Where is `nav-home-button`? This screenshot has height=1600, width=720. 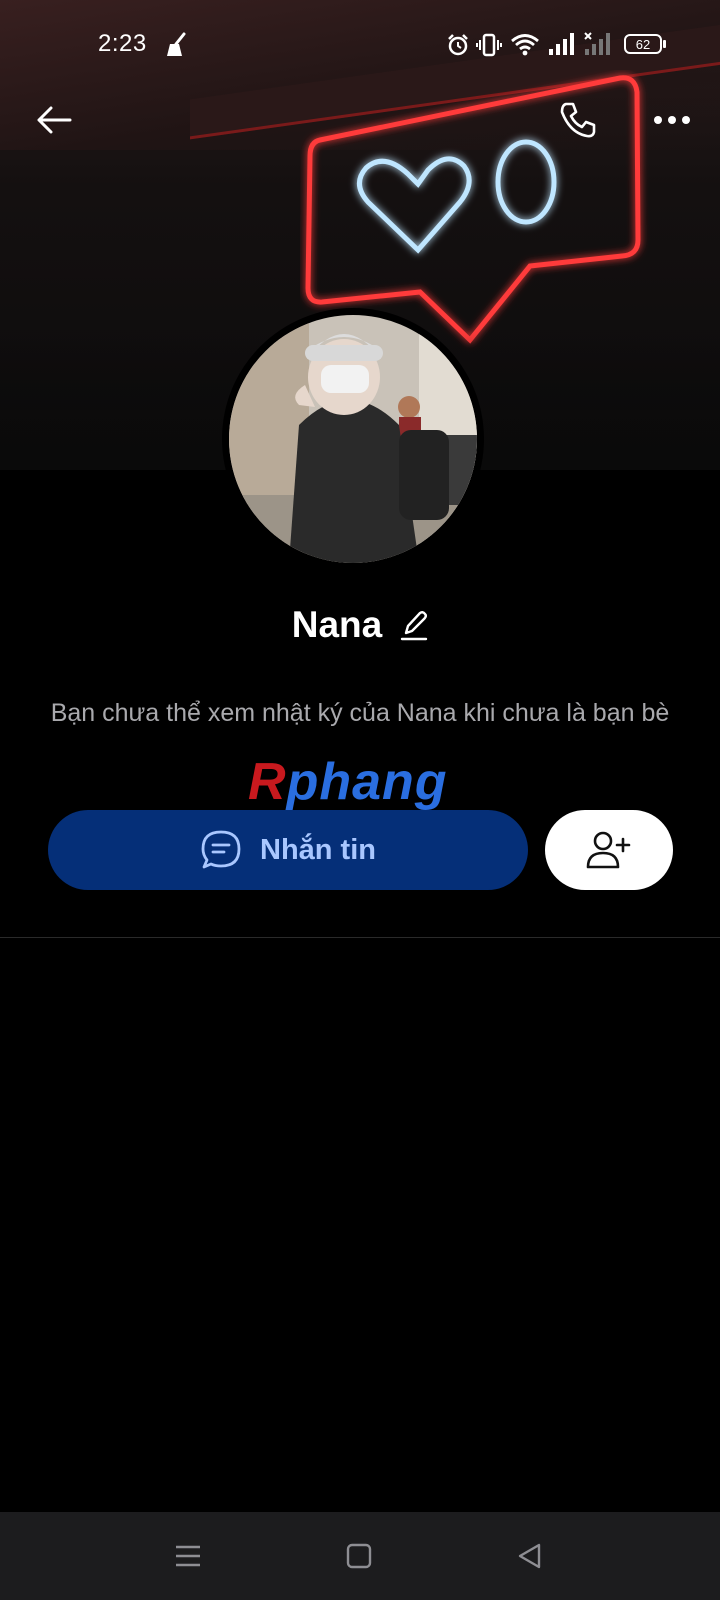
nav-home-button is located at coordinates (359, 1556).